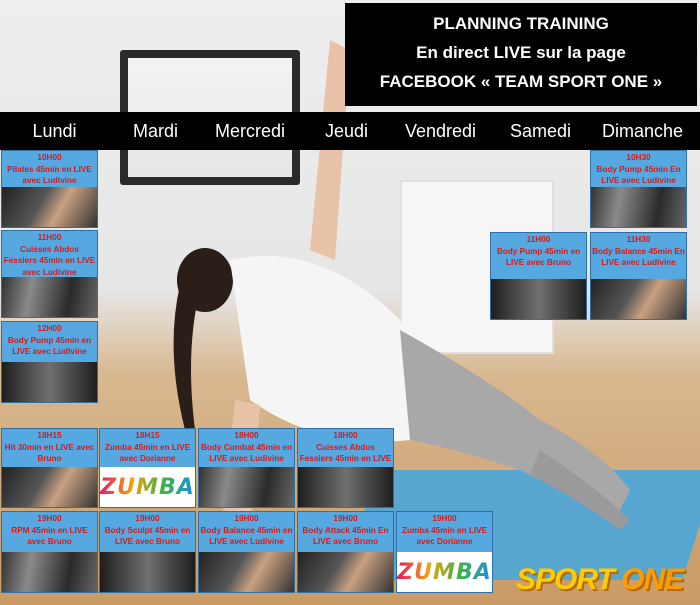  Describe the element at coordinates (249, 131) in the screenshot. I see `day-mercredi: Mercredi` at that location.